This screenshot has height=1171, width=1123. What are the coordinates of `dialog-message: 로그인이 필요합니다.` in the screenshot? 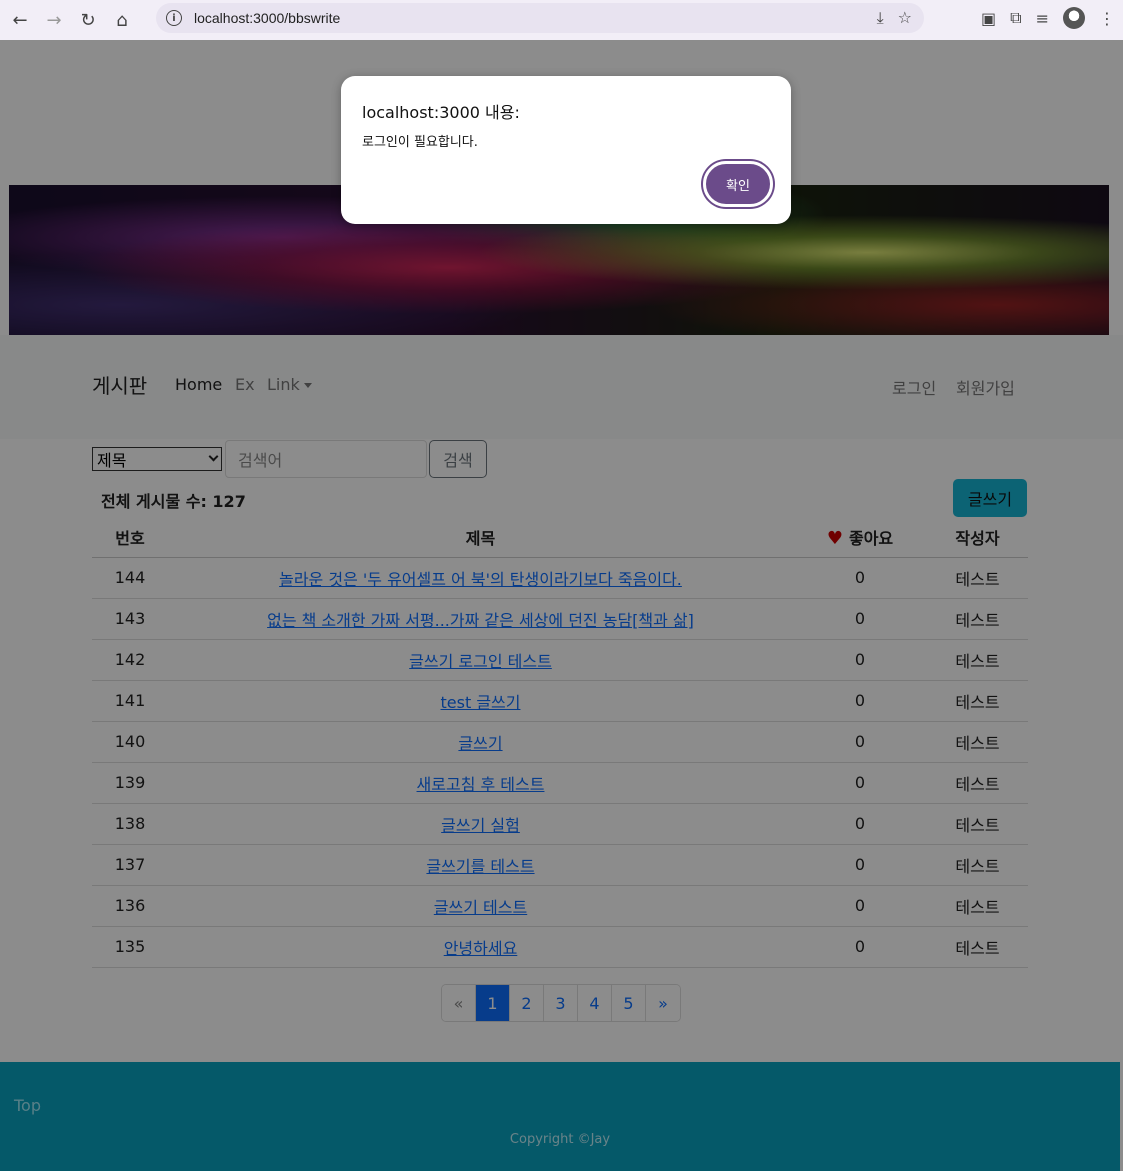 It's located at (420, 142).